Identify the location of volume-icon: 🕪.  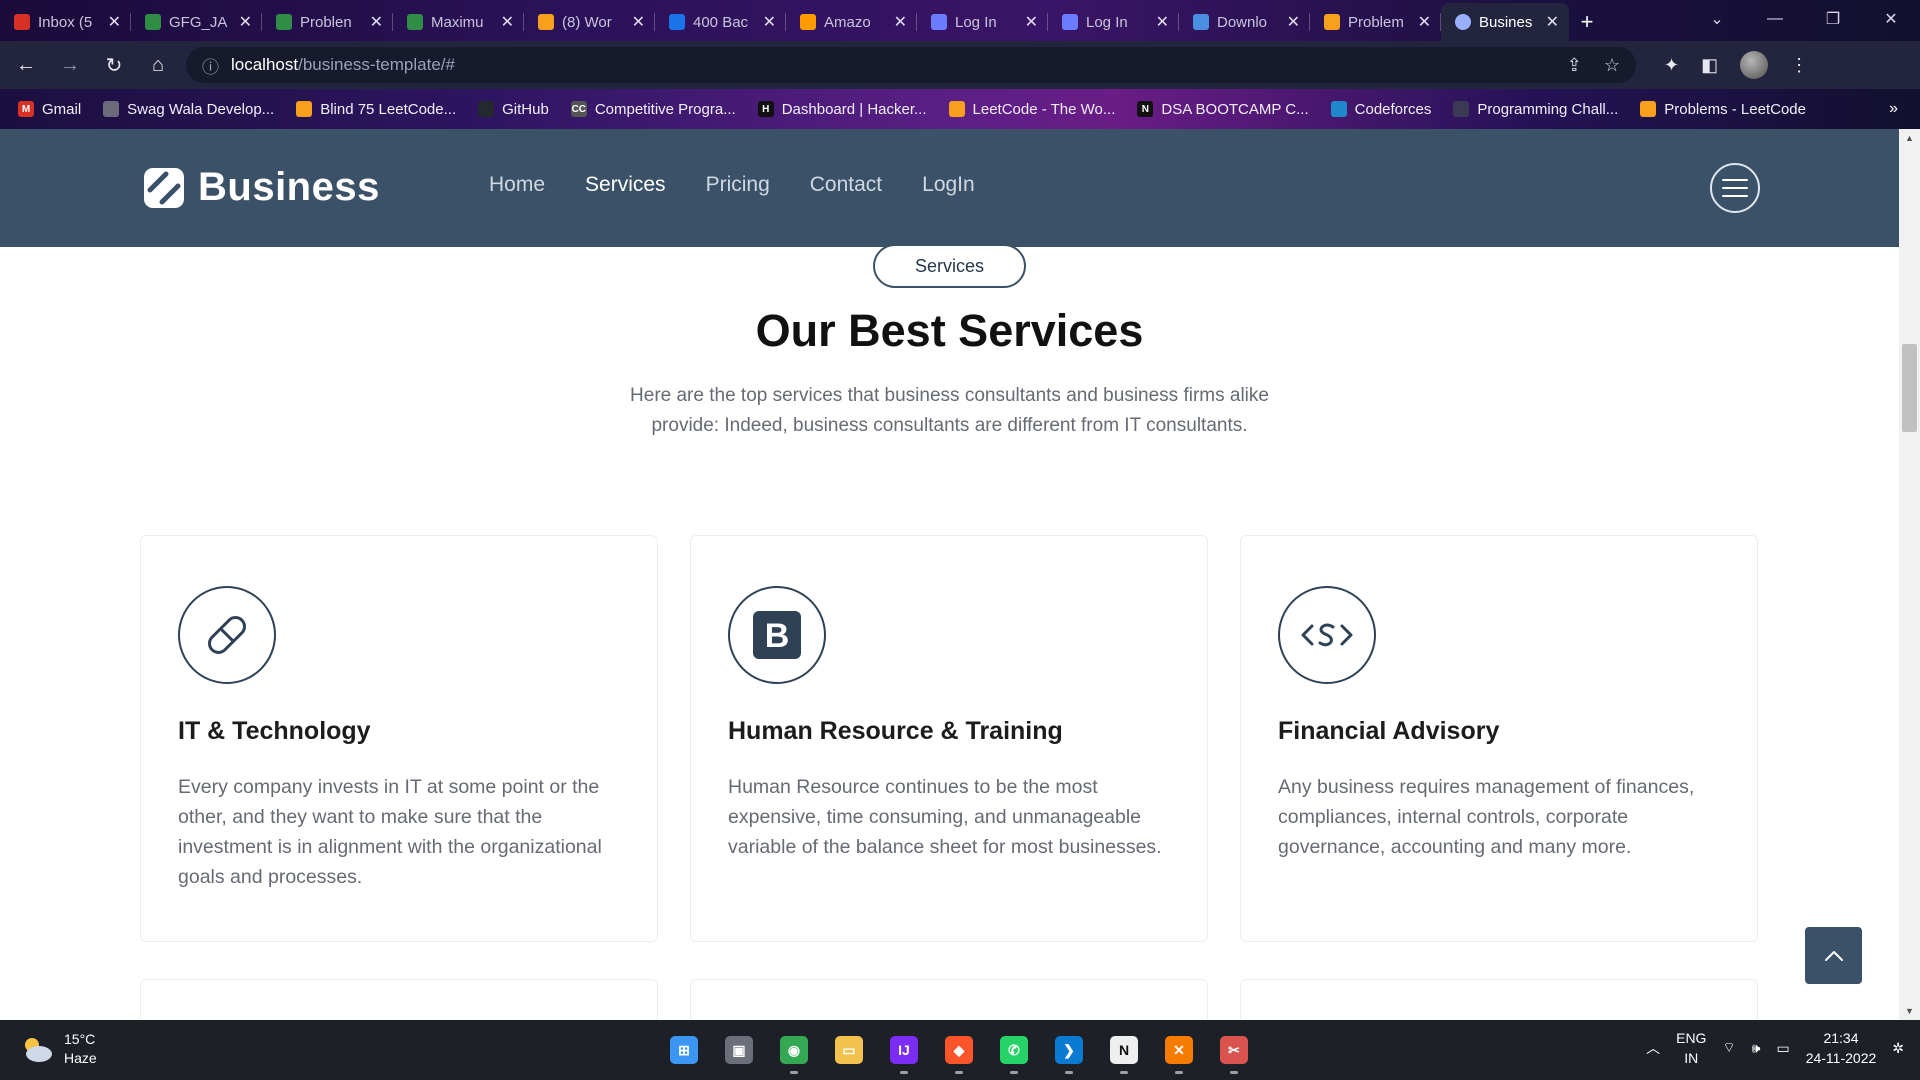
(1756, 1048).